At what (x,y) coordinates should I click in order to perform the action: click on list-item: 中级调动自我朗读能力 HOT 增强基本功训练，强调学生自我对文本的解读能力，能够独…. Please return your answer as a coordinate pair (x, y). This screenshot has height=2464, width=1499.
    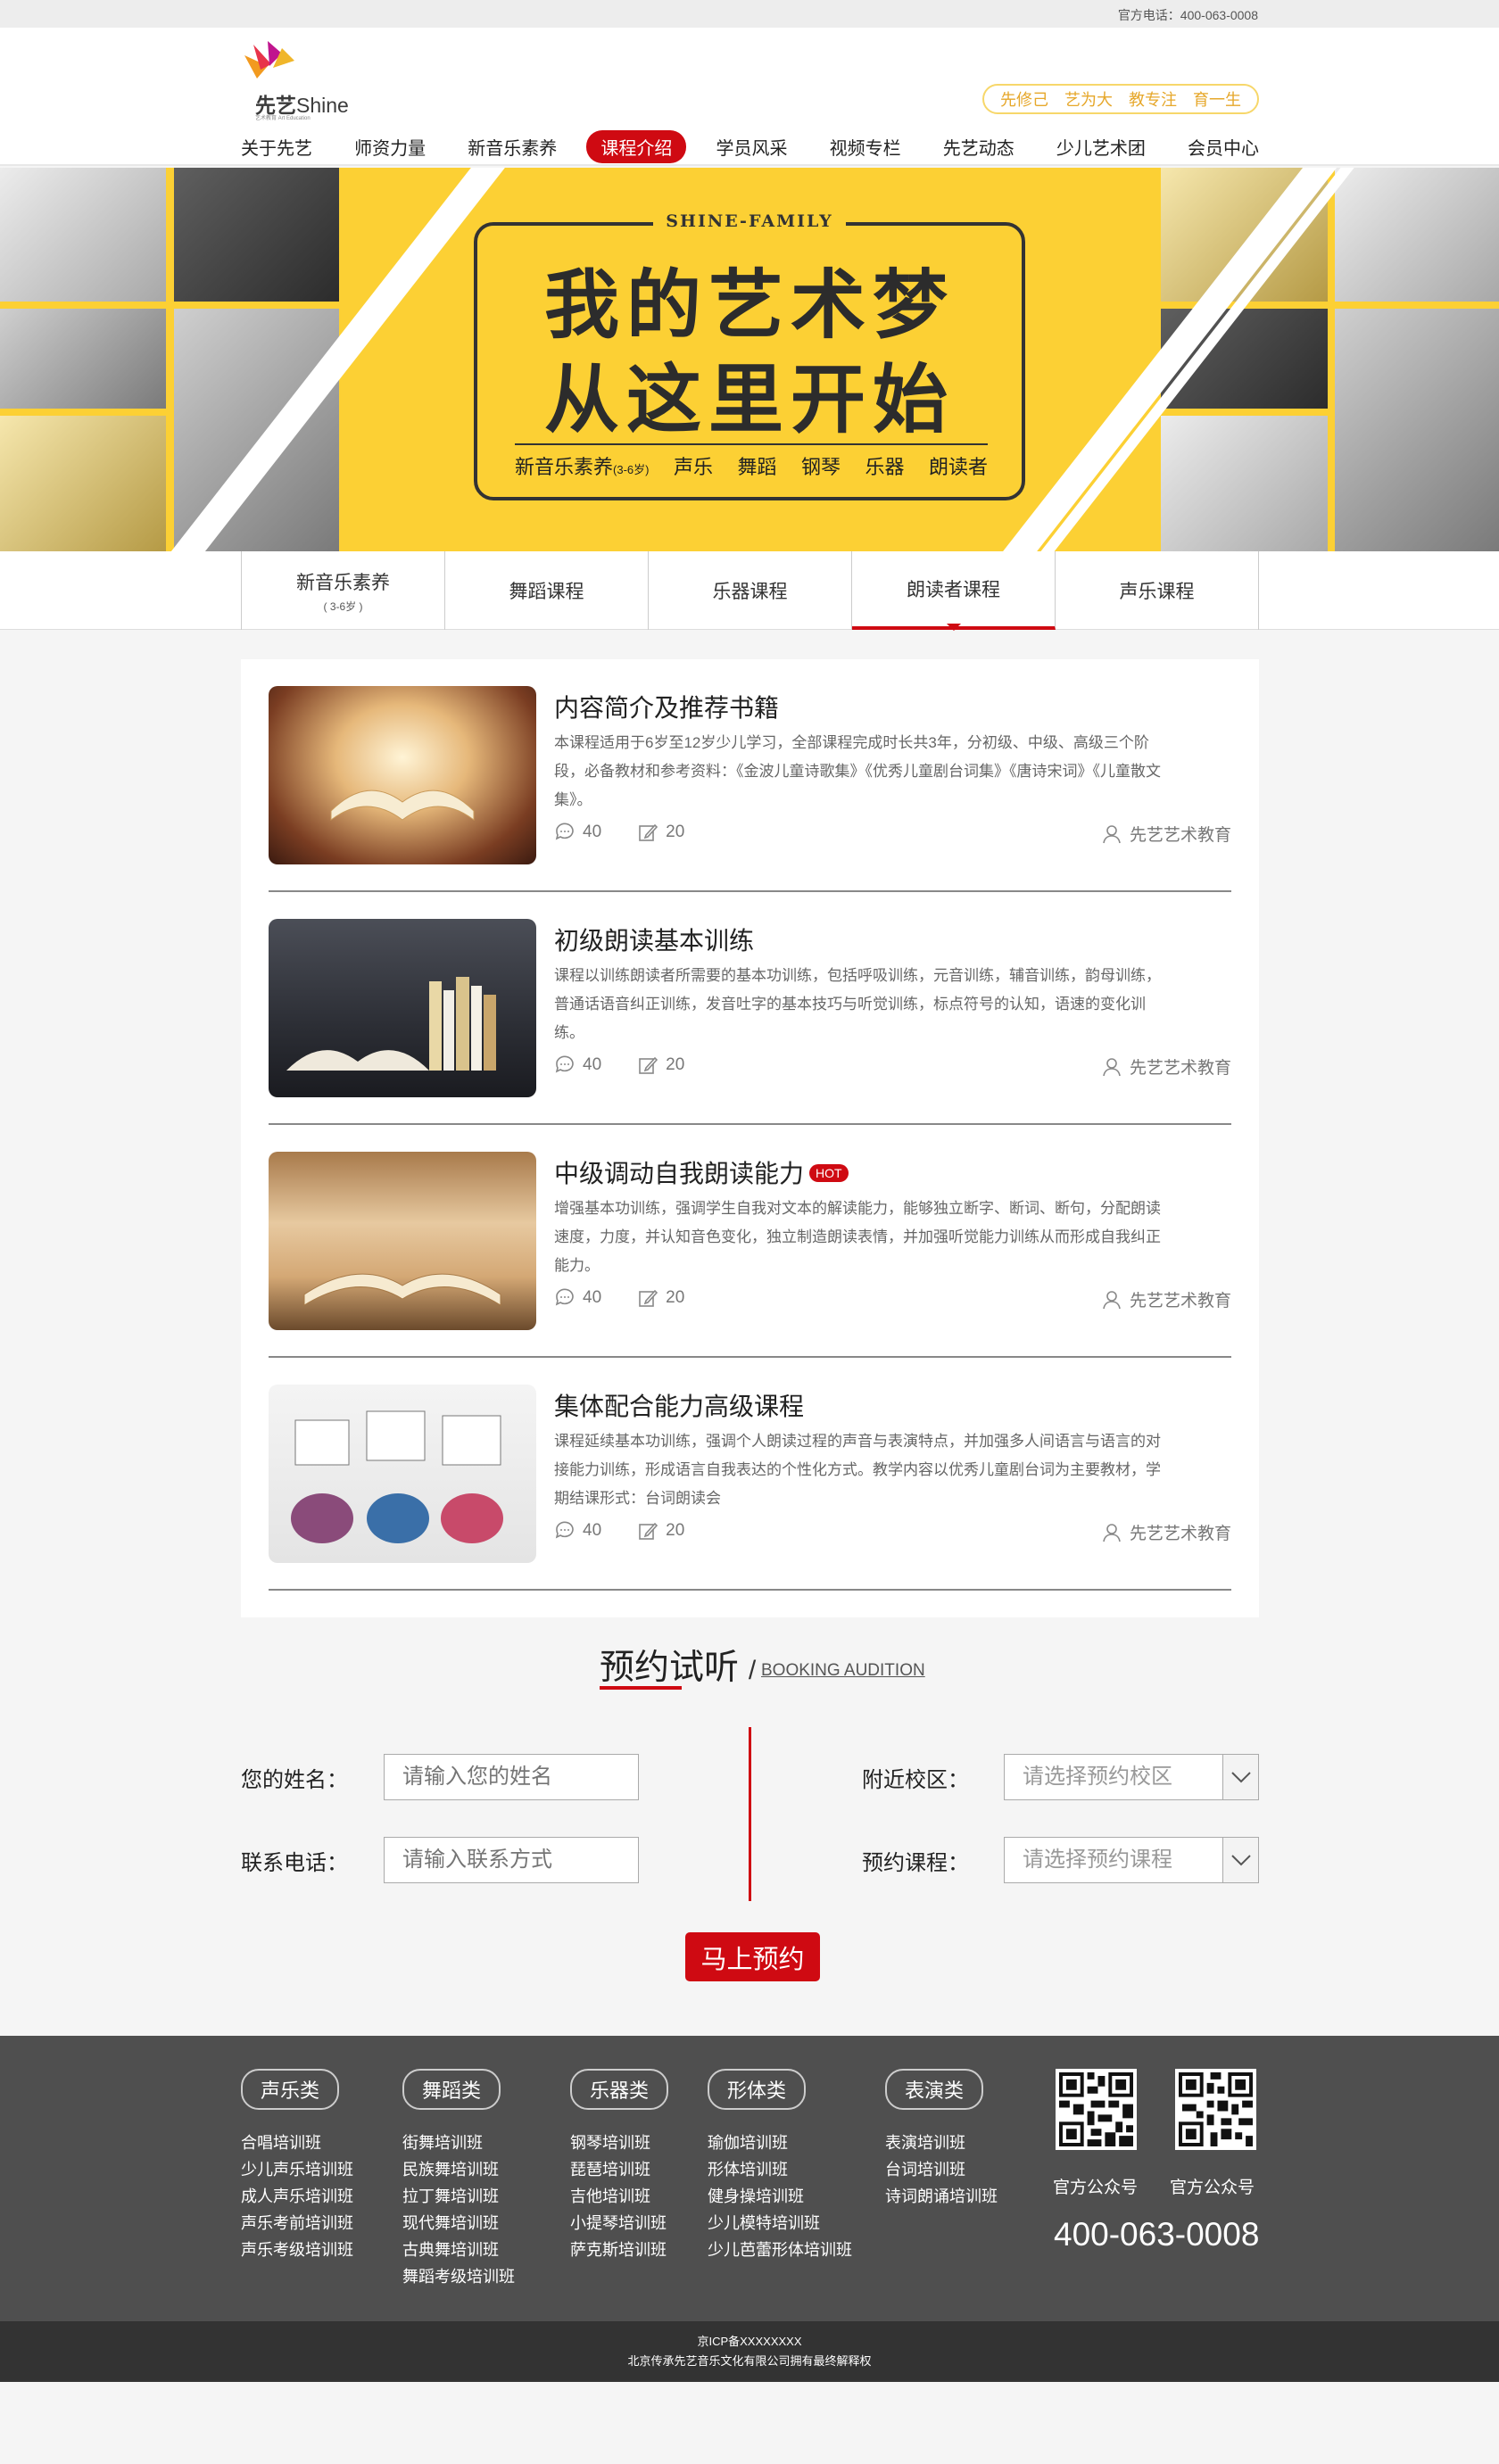
    Looking at the image, I should click on (750, 1241).